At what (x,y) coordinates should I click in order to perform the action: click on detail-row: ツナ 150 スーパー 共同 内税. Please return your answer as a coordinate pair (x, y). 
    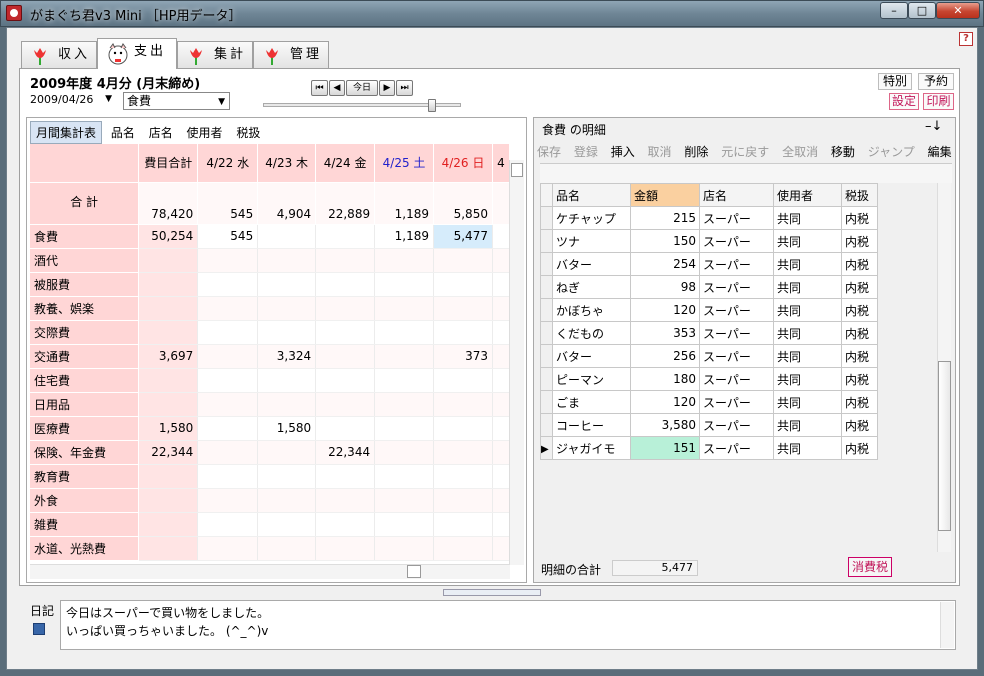
    Looking at the image, I should click on (709, 241).